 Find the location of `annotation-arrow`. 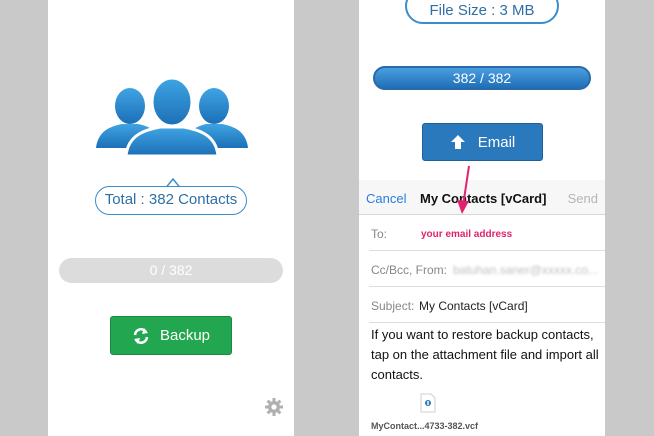

annotation-arrow is located at coordinates (463, 189).